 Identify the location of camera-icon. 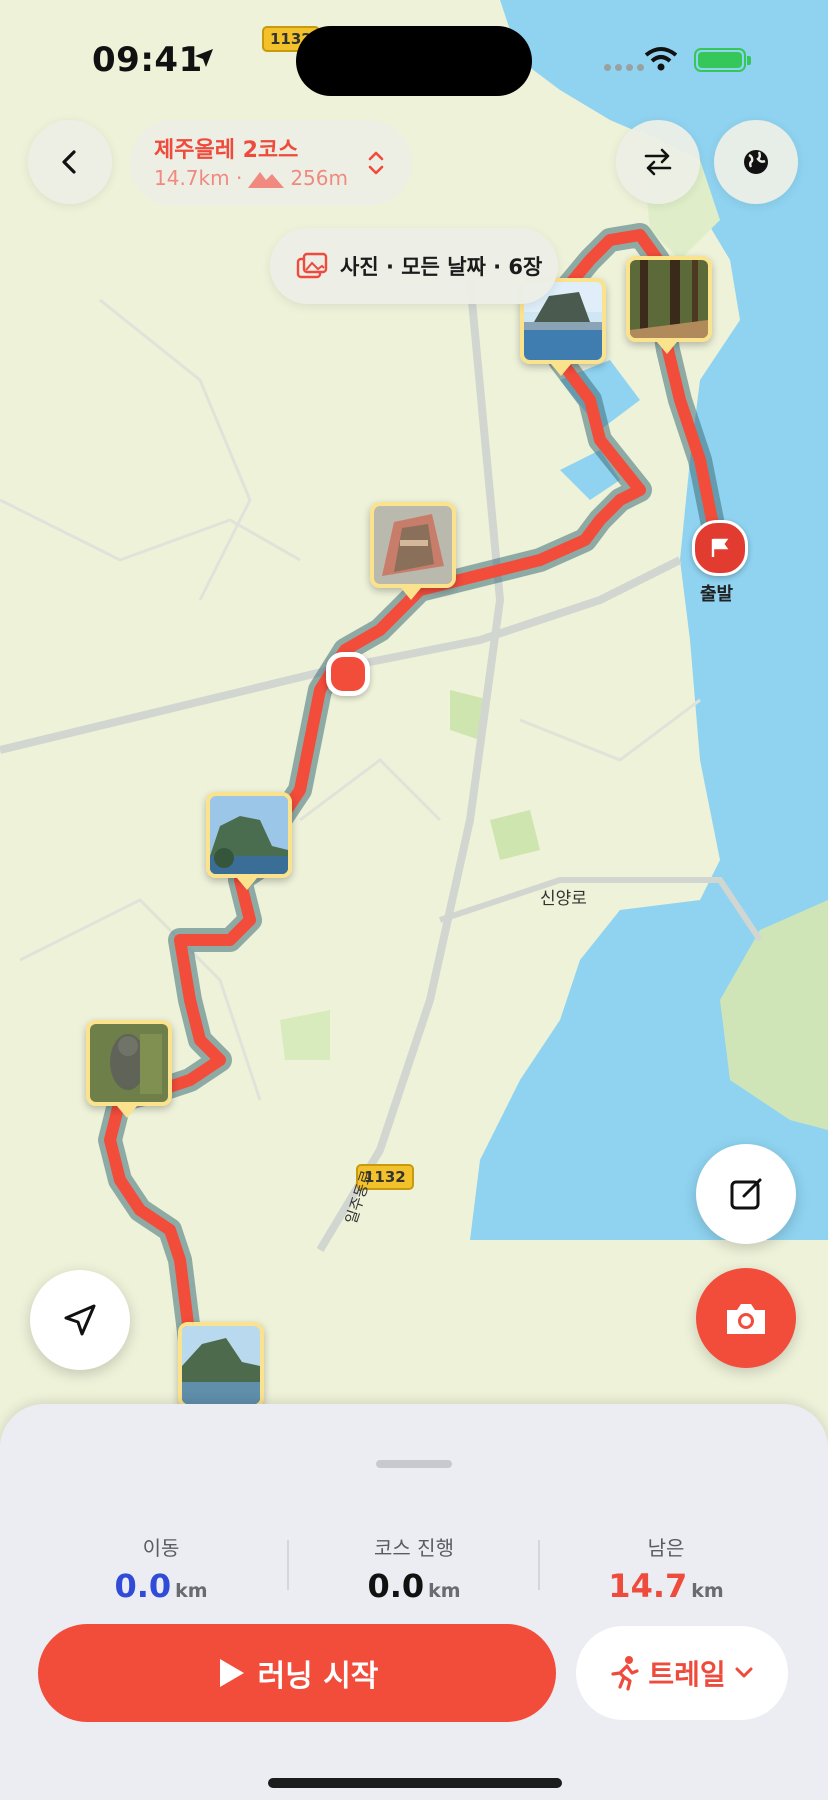
(746, 1319).